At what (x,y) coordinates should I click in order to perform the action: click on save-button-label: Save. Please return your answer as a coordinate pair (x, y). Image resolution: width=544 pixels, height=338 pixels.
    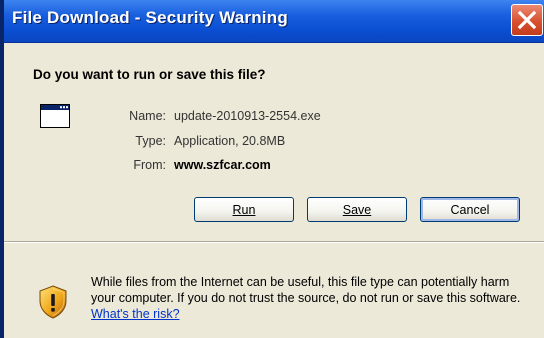
    Looking at the image, I should click on (357, 209).